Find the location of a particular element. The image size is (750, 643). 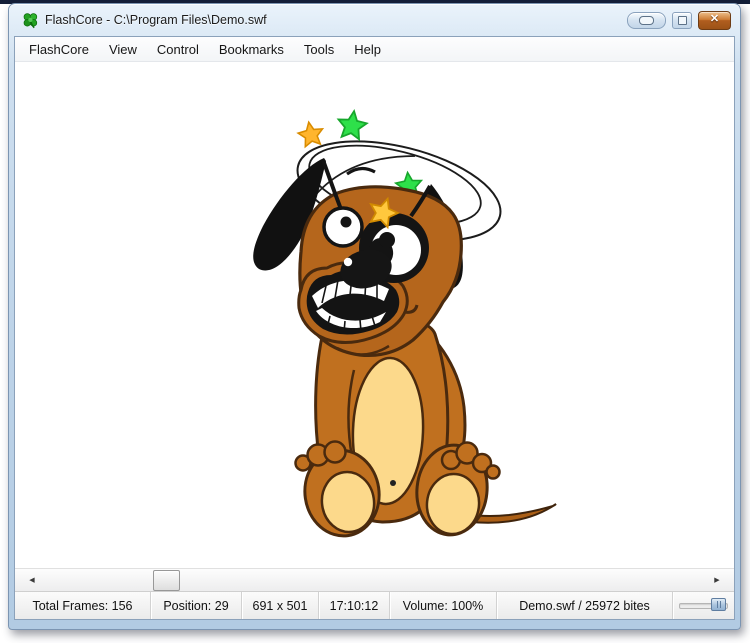

volume-slider-track is located at coordinates (703, 604).